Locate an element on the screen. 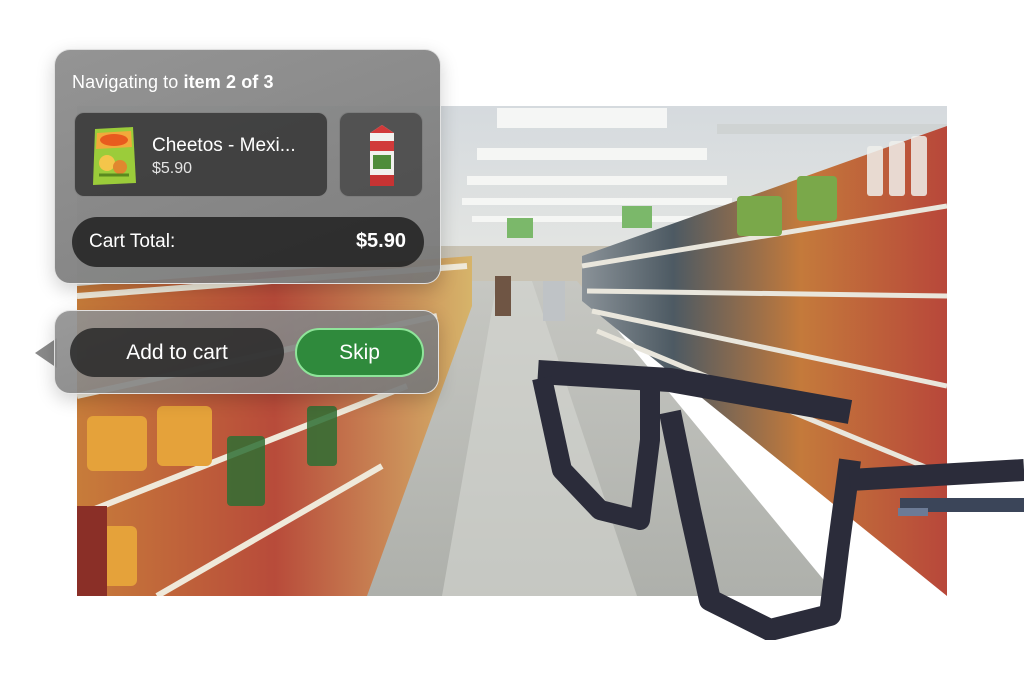 This screenshot has width=1024, height=700. navigation-status: Navigating to item 2 of 3 is located at coordinates (173, 82).